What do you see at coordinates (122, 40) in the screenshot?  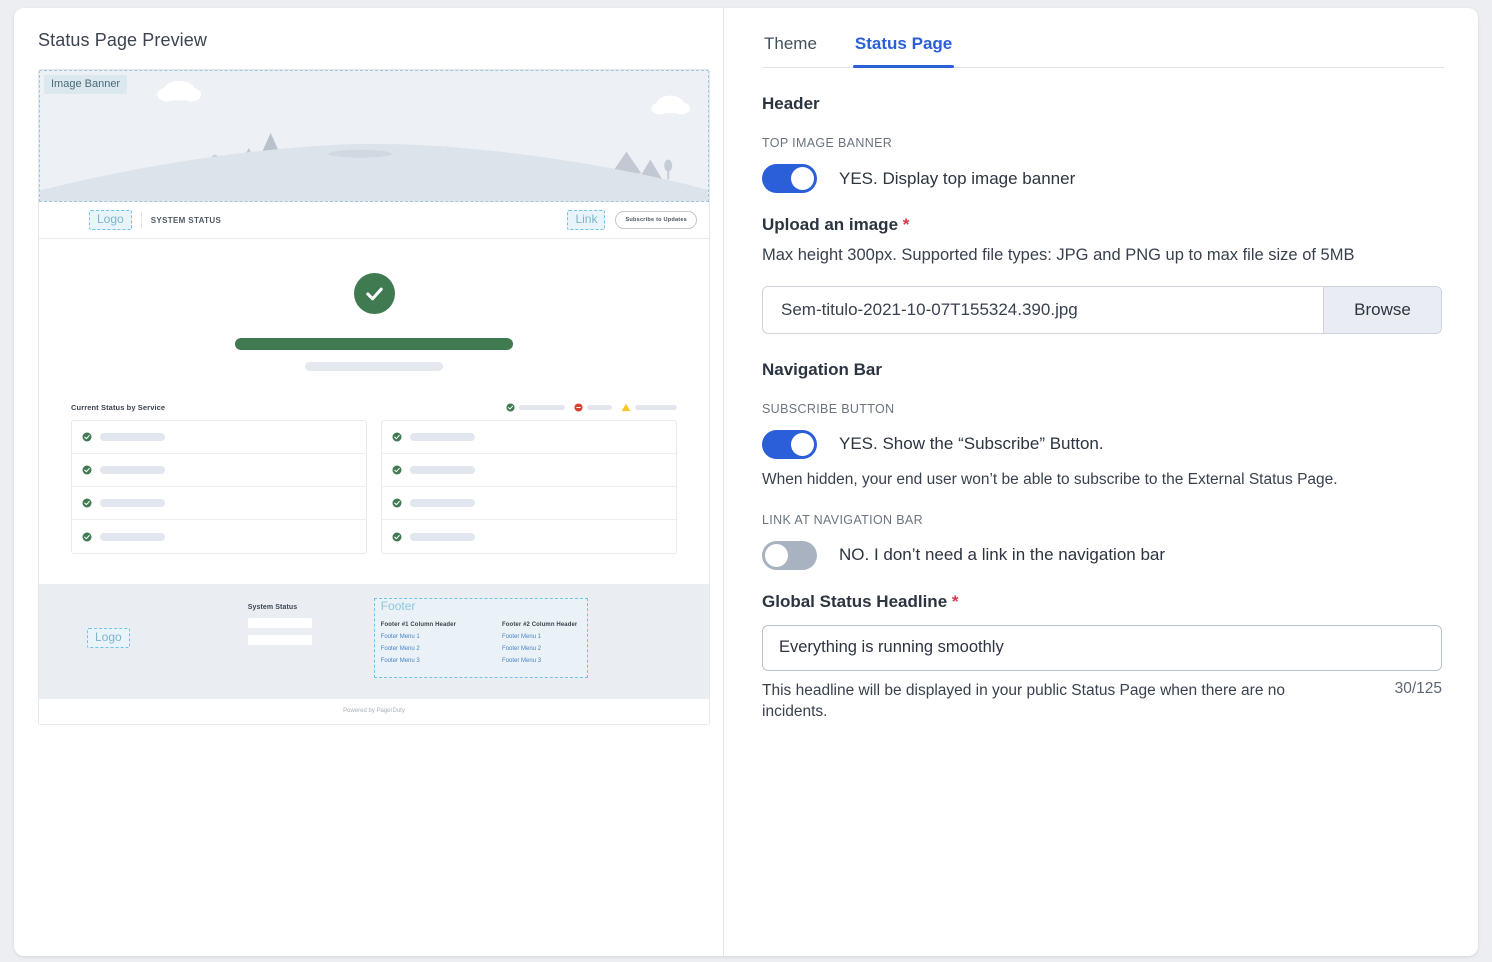 I see `preview-title: Status Page Preview` at bounding box center [122, 40].